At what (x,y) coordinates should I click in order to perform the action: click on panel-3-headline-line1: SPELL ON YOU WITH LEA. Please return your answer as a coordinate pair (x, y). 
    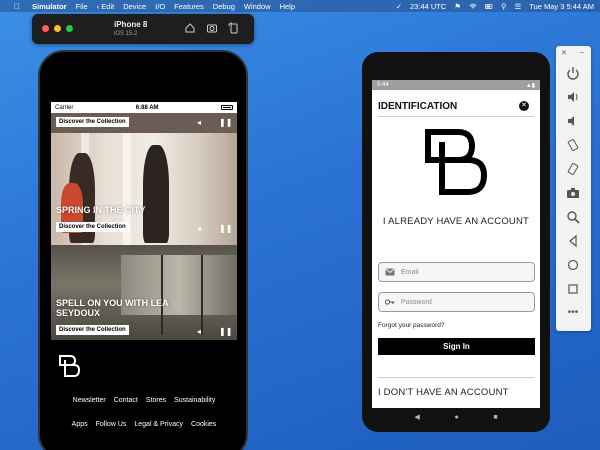
    Looking at the image, I should click on (112, 303).